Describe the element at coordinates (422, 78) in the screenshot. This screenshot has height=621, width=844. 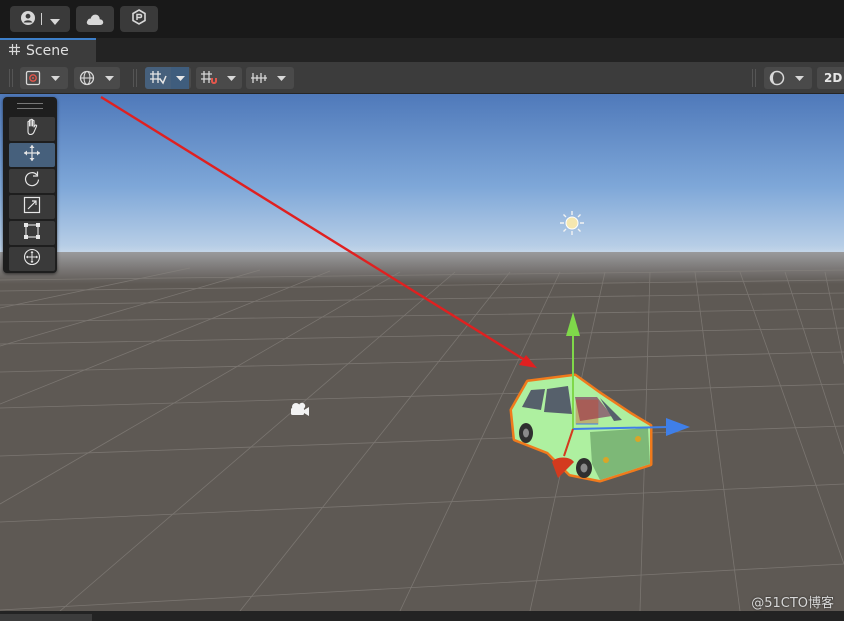
I see `scene-toolbar: 2D` at that location.